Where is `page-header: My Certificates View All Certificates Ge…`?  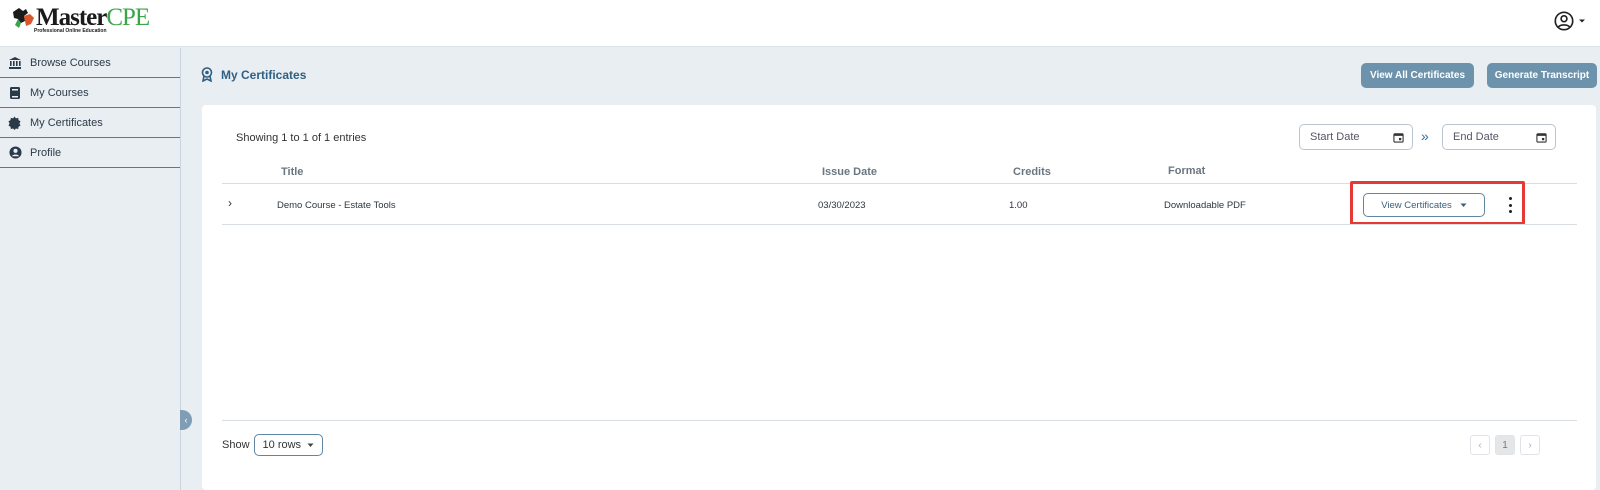
page-header: My Certificates View All Certificates Ge… is located at coordinates (890, 76).